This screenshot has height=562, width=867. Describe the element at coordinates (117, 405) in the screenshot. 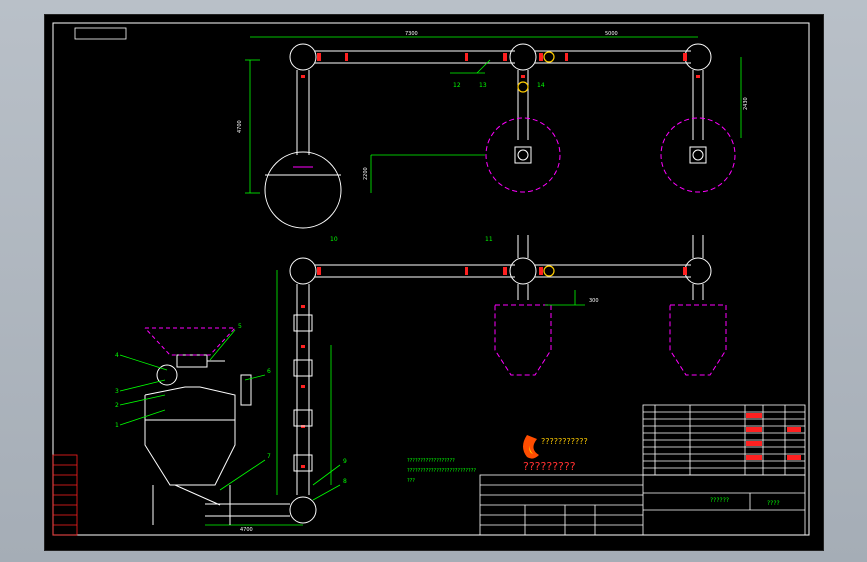

I see `part-label-2: 2` at that location.